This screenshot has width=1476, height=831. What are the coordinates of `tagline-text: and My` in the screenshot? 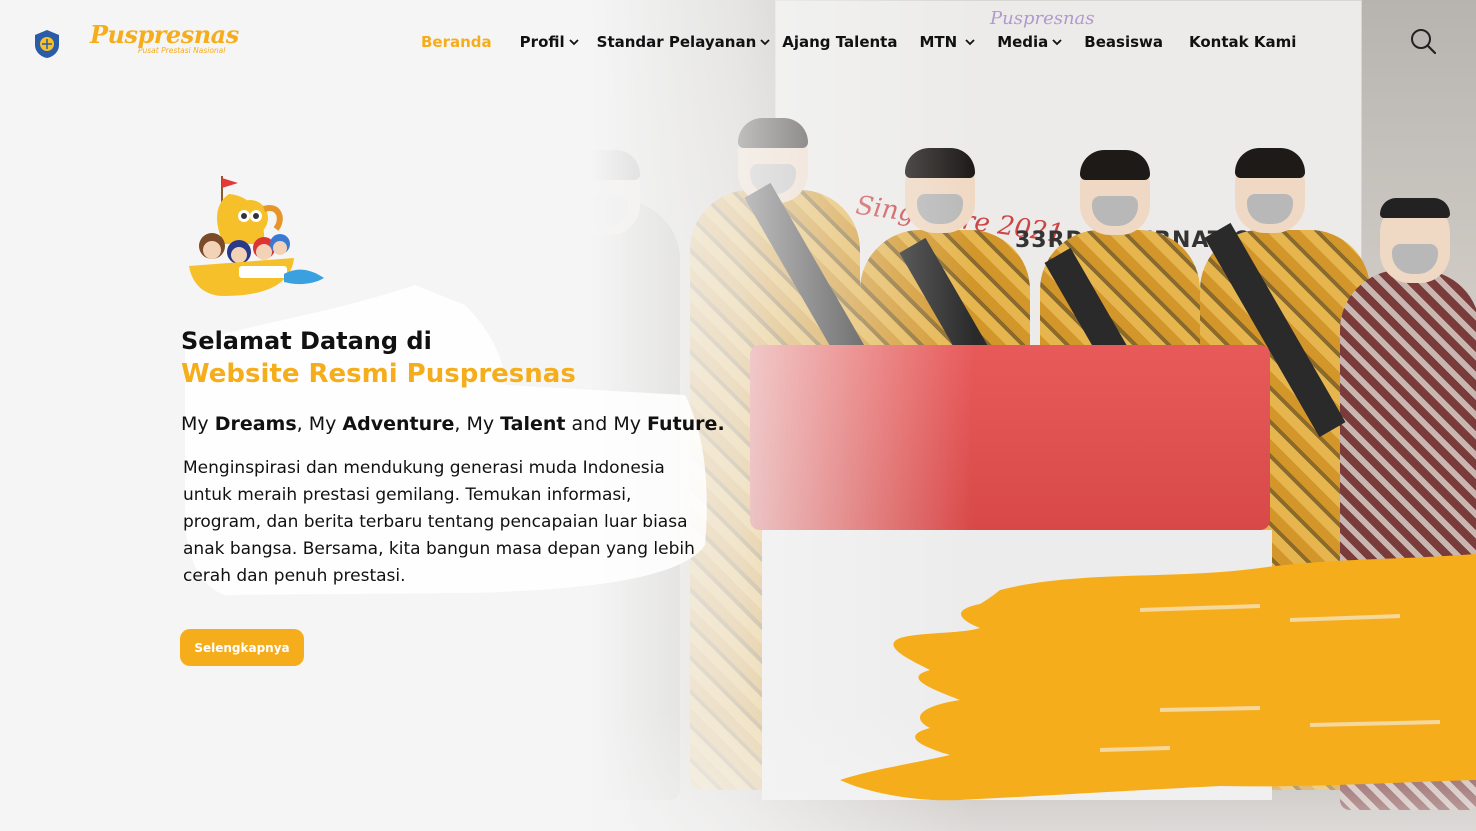 It's located at (606, 424).